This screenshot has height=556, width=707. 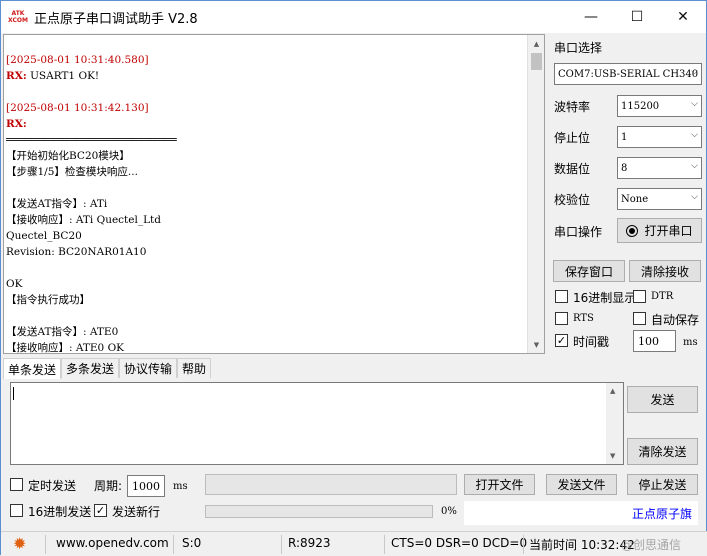 I want to click on data-bits-select: 8 ⌵, so click(x=659, y=168).